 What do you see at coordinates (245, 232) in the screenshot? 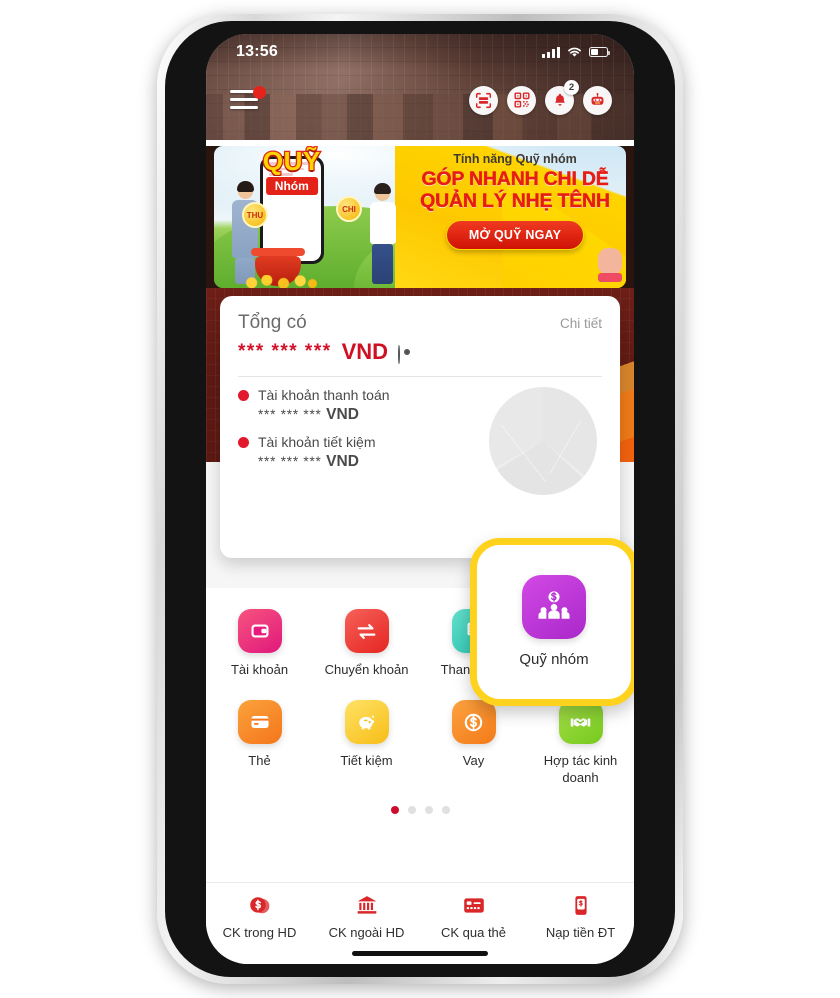
I see `banner-person-left` at bounding box center [245, 232].